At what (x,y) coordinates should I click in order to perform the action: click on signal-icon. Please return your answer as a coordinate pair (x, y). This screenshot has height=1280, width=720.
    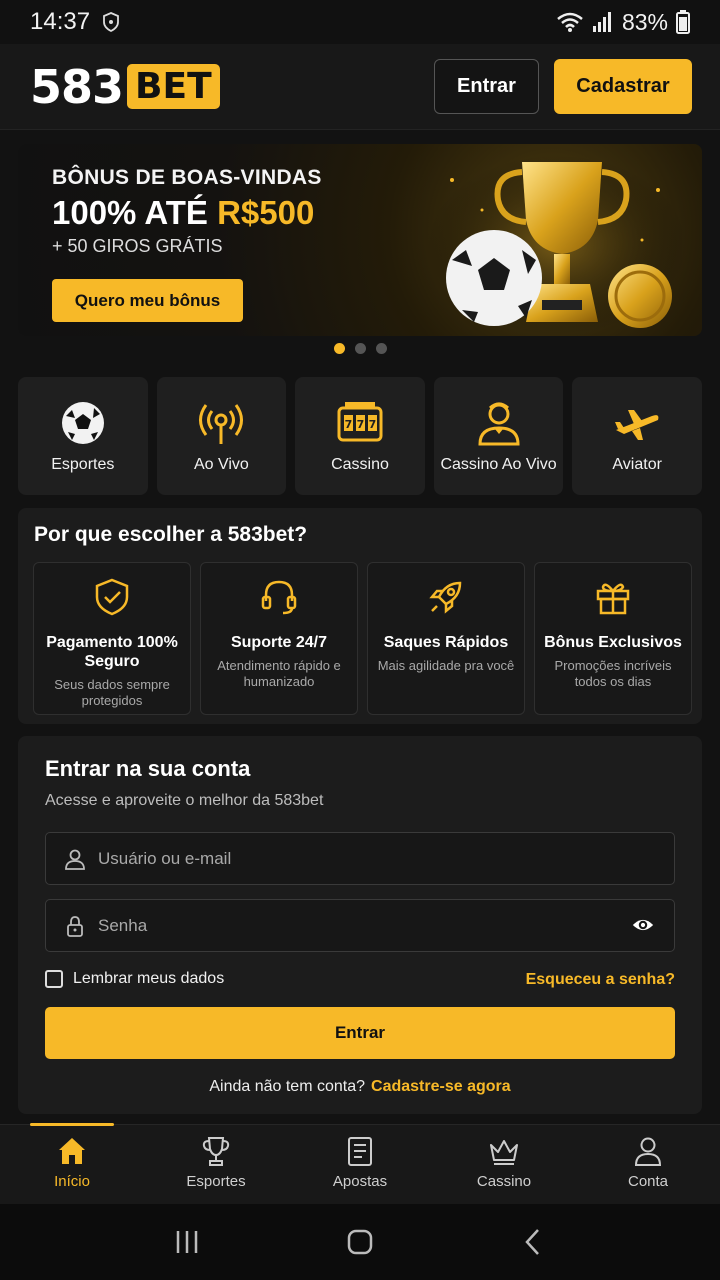
    Looking at the image, I should click on (601, 22).